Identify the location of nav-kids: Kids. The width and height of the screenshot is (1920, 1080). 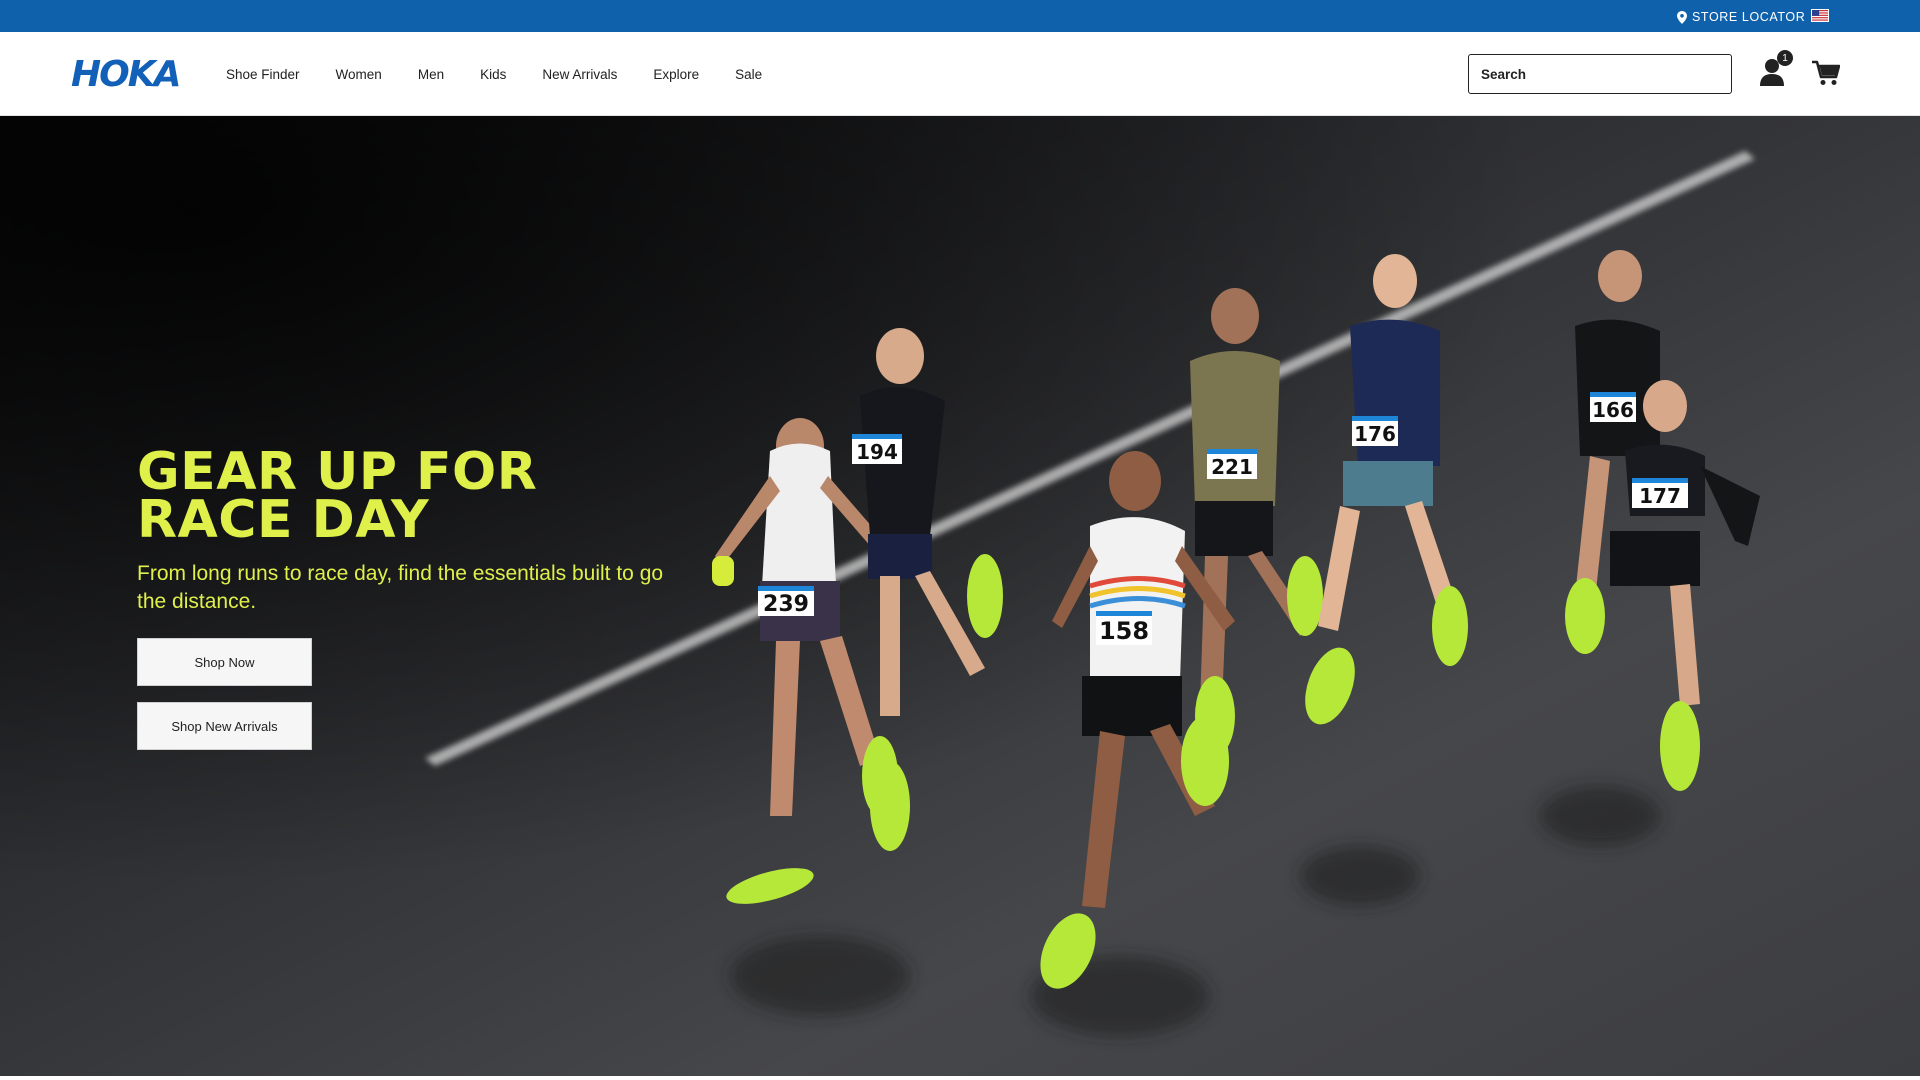
(493, 74).